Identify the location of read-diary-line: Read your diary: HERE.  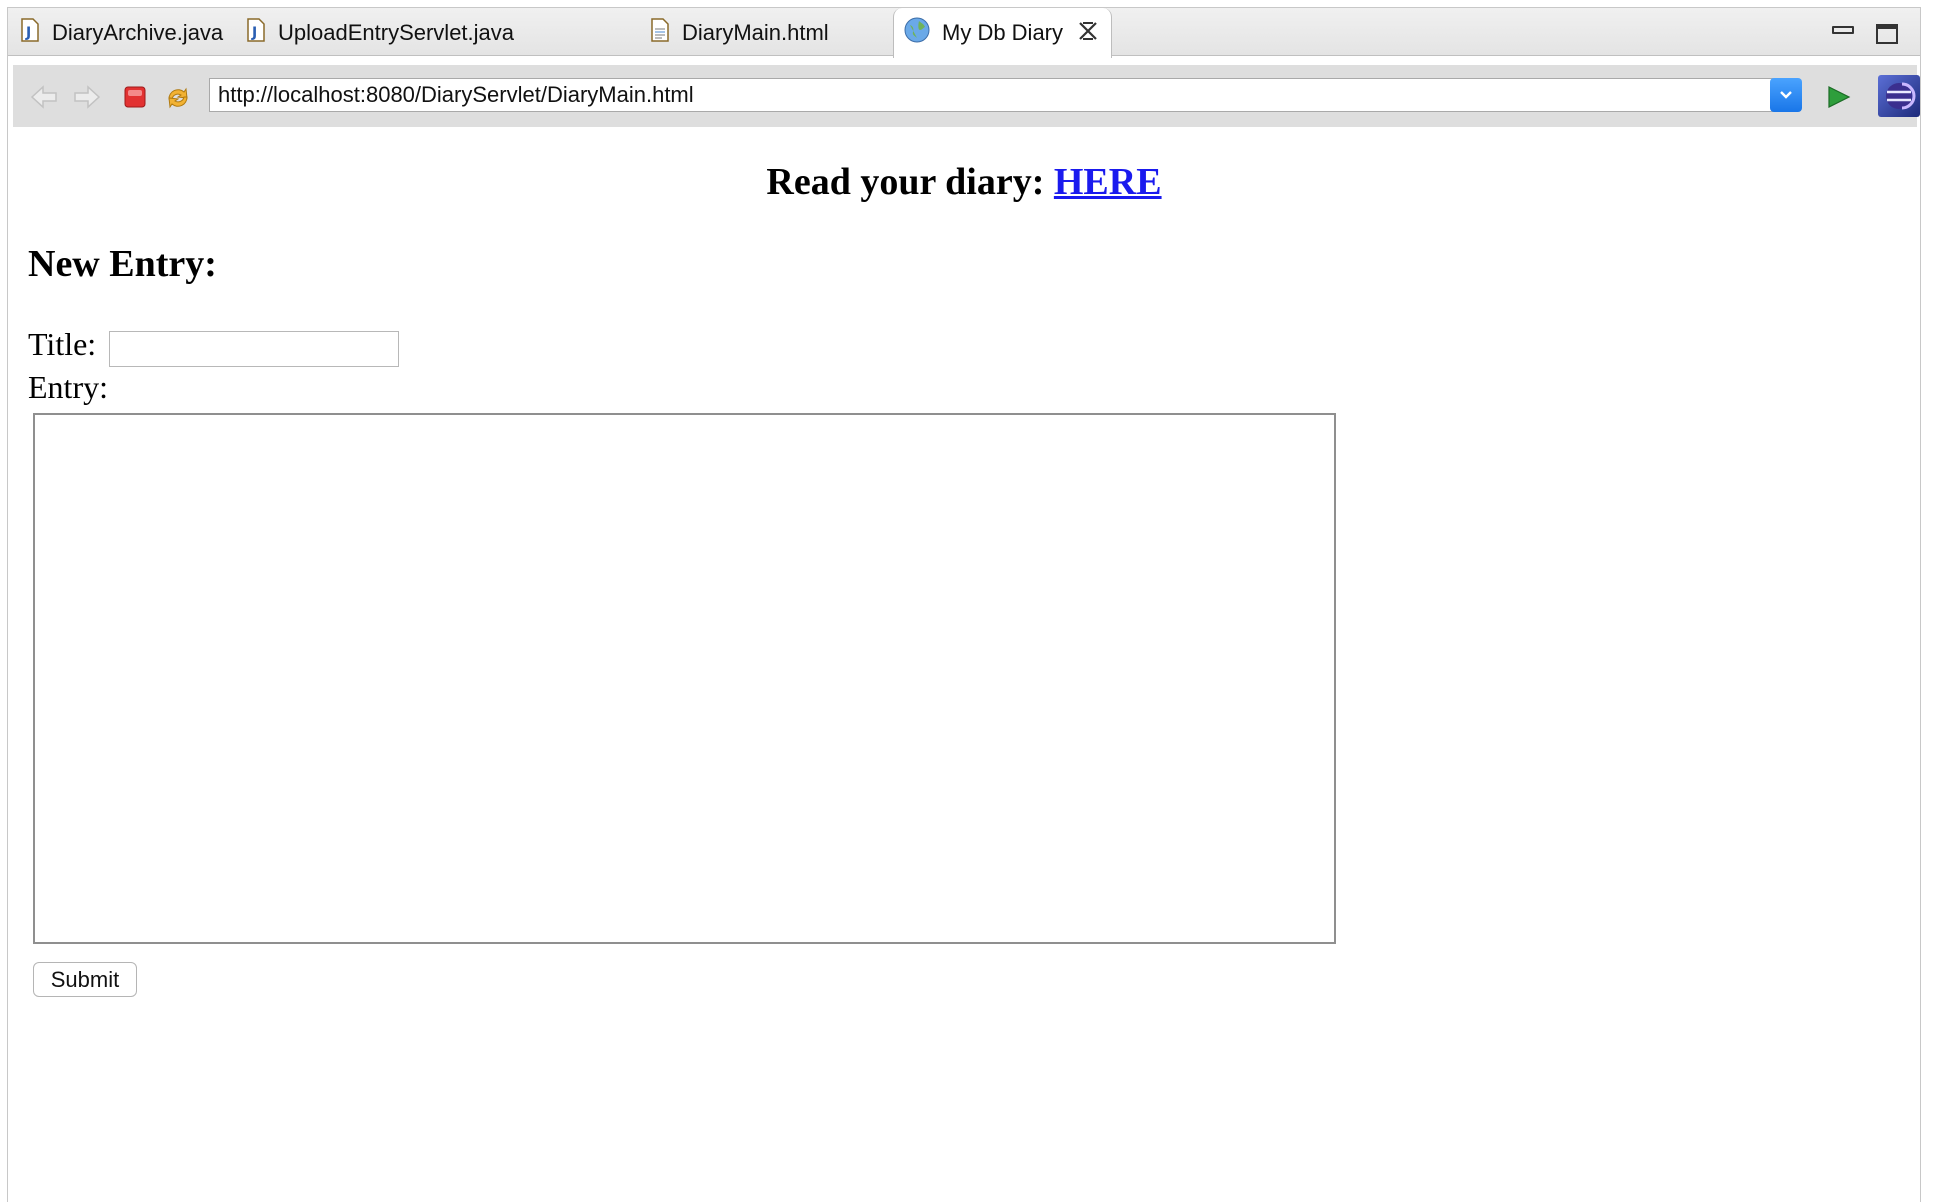
(964, 182).